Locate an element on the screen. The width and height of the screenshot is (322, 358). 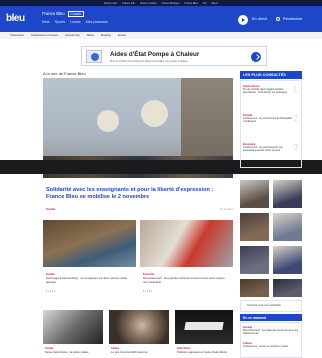
network-link: France Bleu is located at coordinates (191, 3).